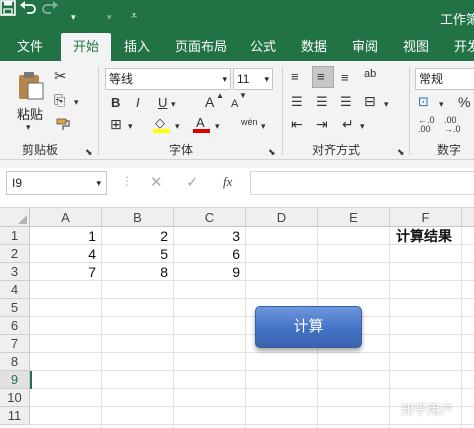  I want to click on italic-button: I, so click(138, 103).